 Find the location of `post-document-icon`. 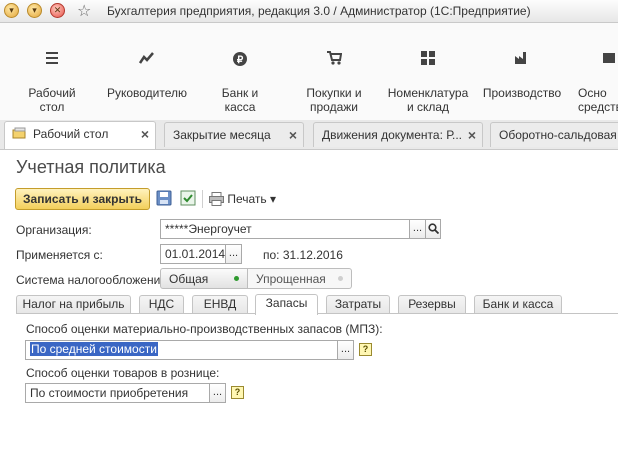

post-document-icon is located at coordinates (188, 198).